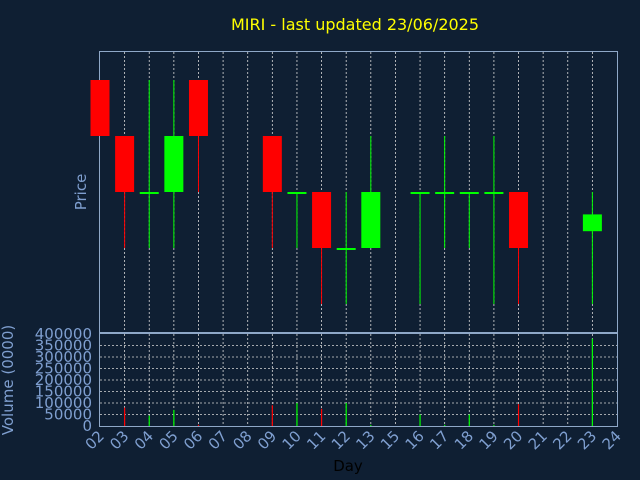 The height and width of the screenshot is (480, 640). Describe the element at coordinates (267, 440) in the screenshot. I see `x-tick-label-09: 09` at that location.